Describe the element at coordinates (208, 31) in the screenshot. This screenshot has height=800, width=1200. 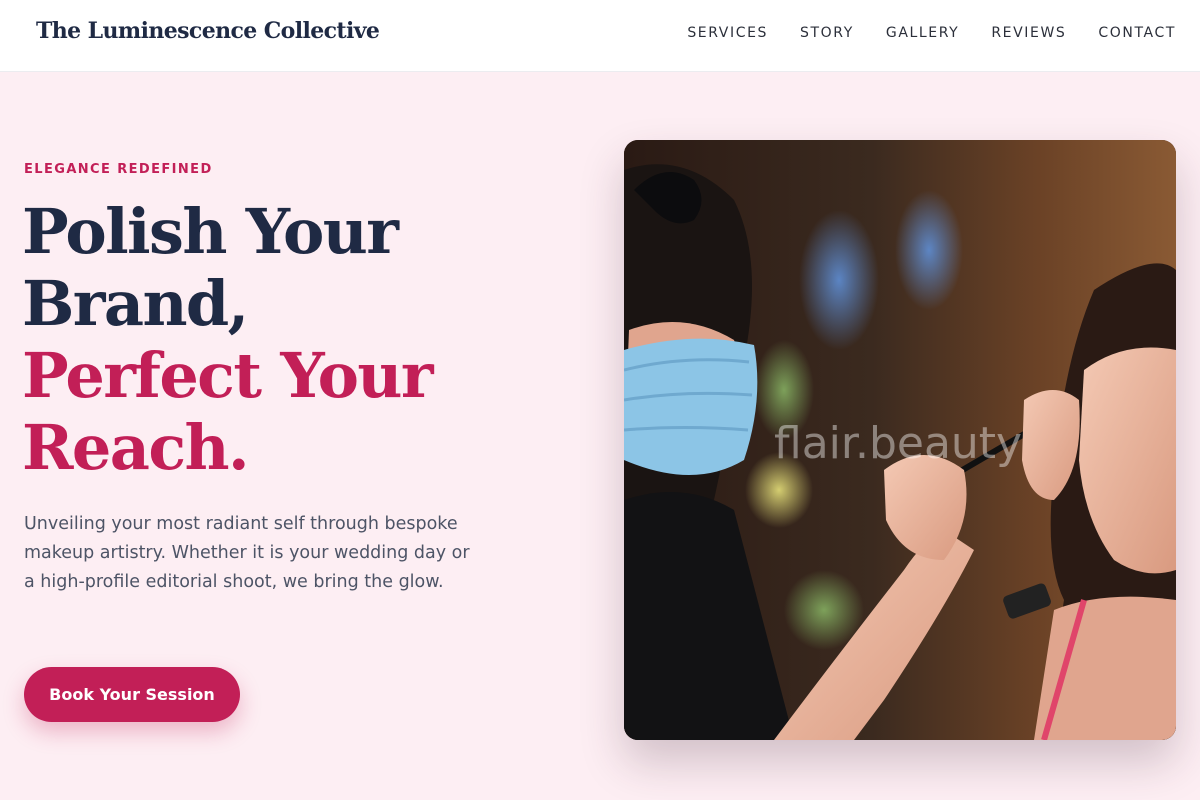
I see `brand-logo: The Luminescence Collective` at that location.